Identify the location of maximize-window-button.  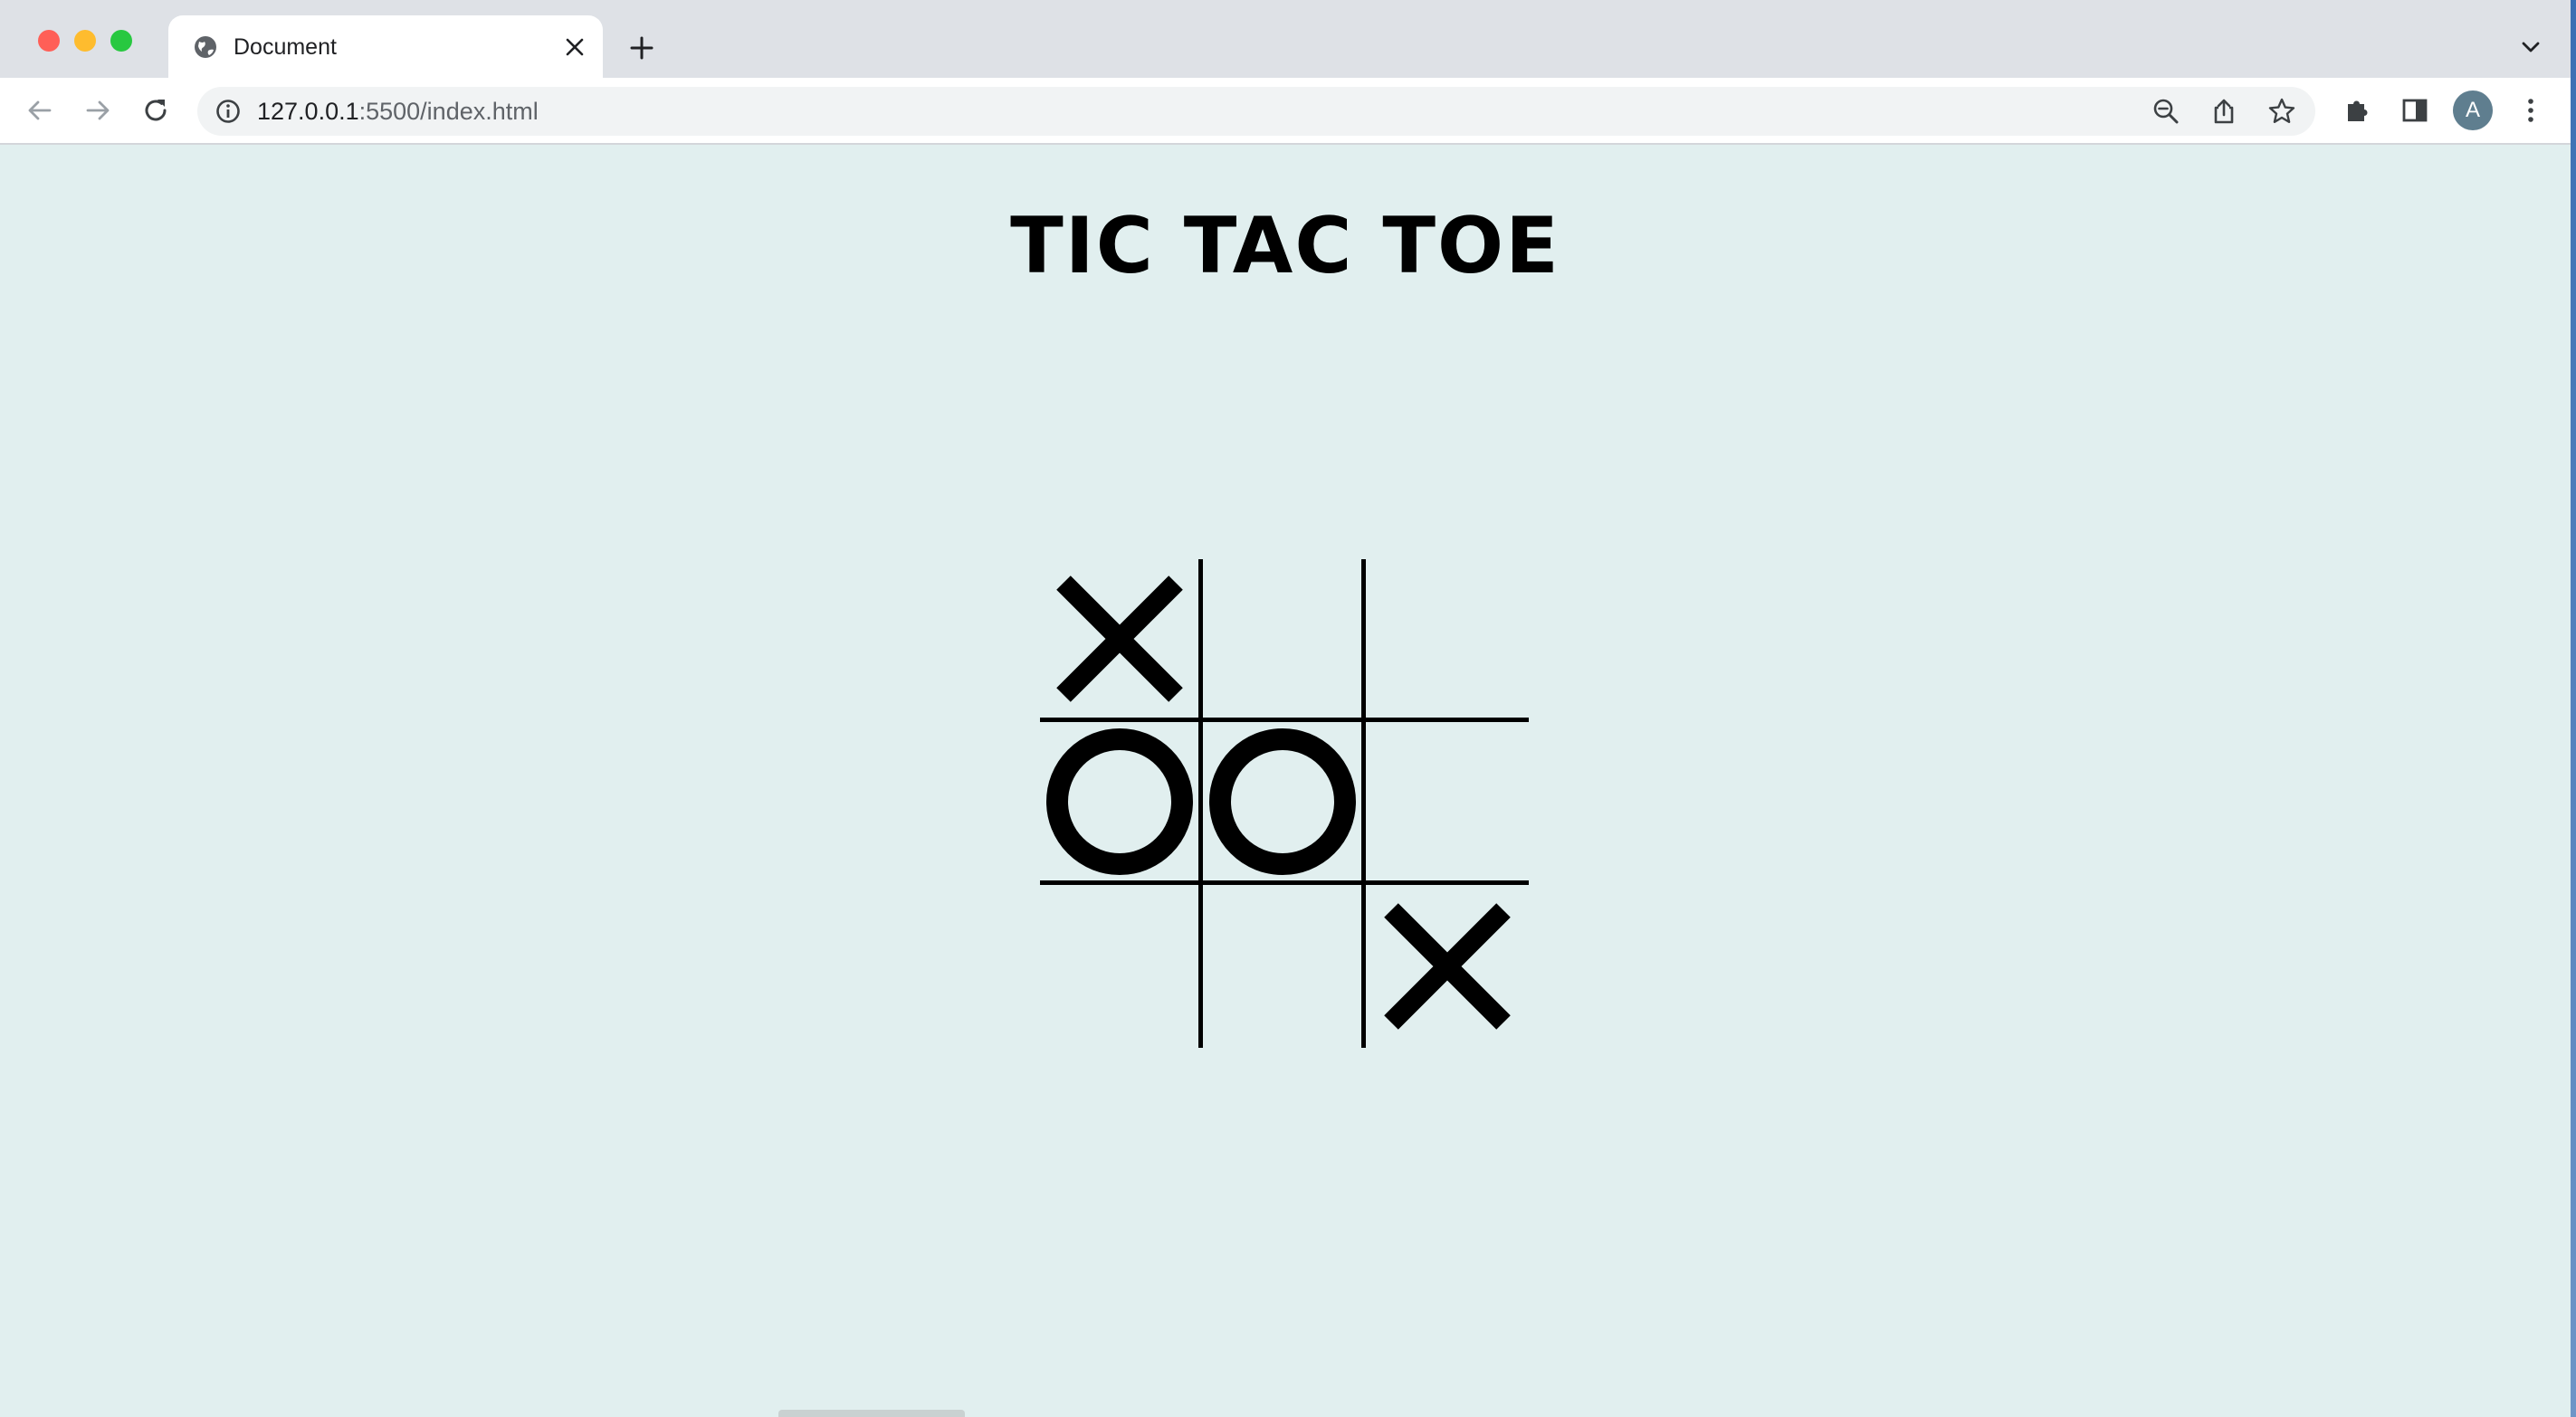
(121, 41).